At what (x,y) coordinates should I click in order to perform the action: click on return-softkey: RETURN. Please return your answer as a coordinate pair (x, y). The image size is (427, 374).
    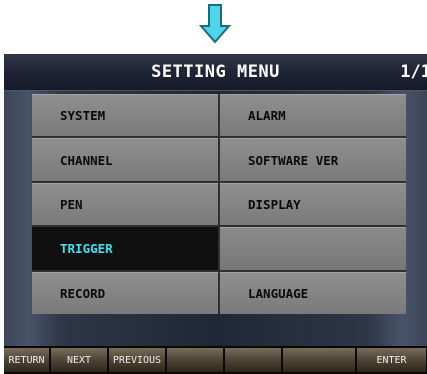
    Looking at the image, I should click on (27, 360).